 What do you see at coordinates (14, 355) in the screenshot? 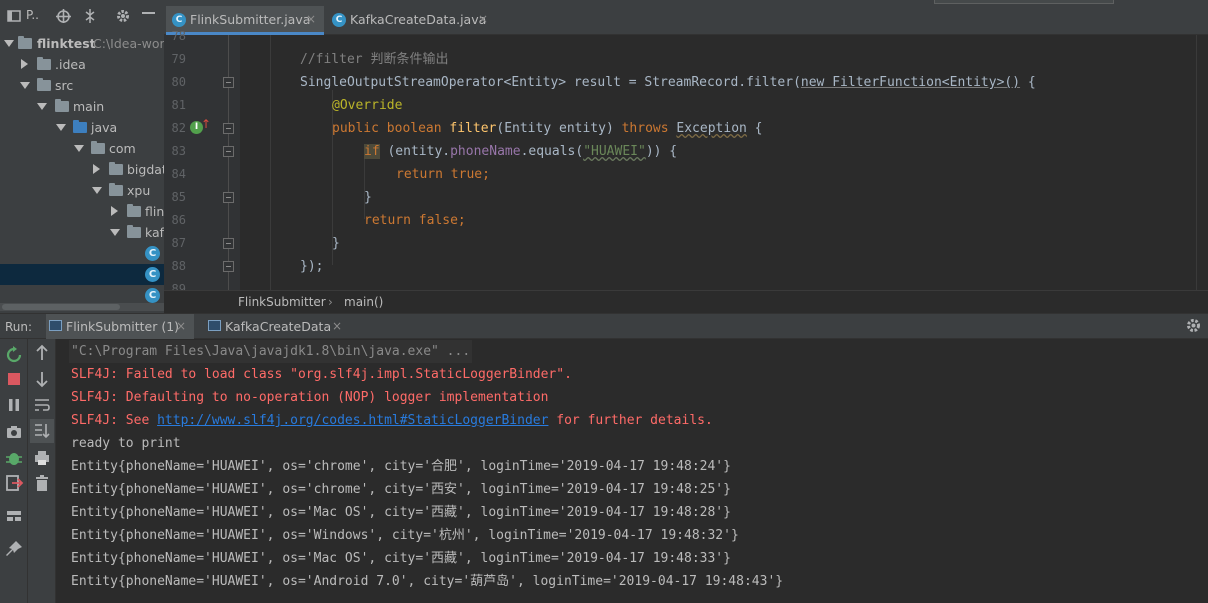
I see `rerun-icon` at bounding box center [14, 355].